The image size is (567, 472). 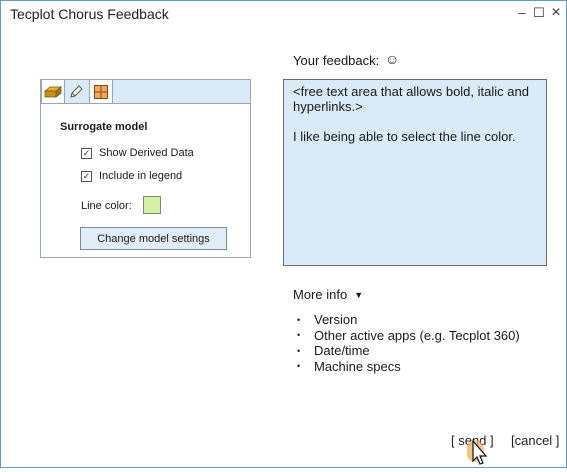 What do you see at coordinates (478, 455) in the screenshot?
I see `mouse-pointer-icon` at bounding box center [478, 455].